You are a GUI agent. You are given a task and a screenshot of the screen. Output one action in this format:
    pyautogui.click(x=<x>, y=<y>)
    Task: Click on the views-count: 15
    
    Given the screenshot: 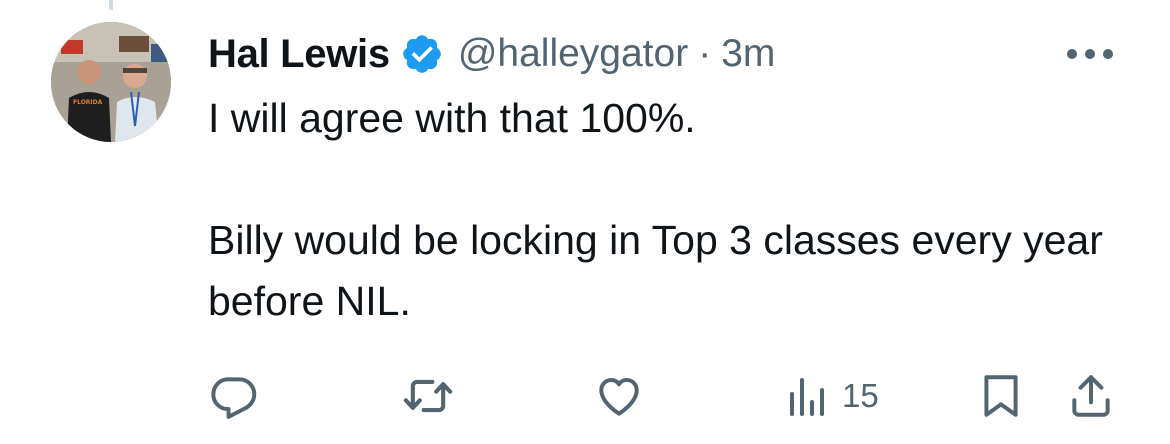 What is the action you would take?
    pyautogui.click(x=860, y=395)
    